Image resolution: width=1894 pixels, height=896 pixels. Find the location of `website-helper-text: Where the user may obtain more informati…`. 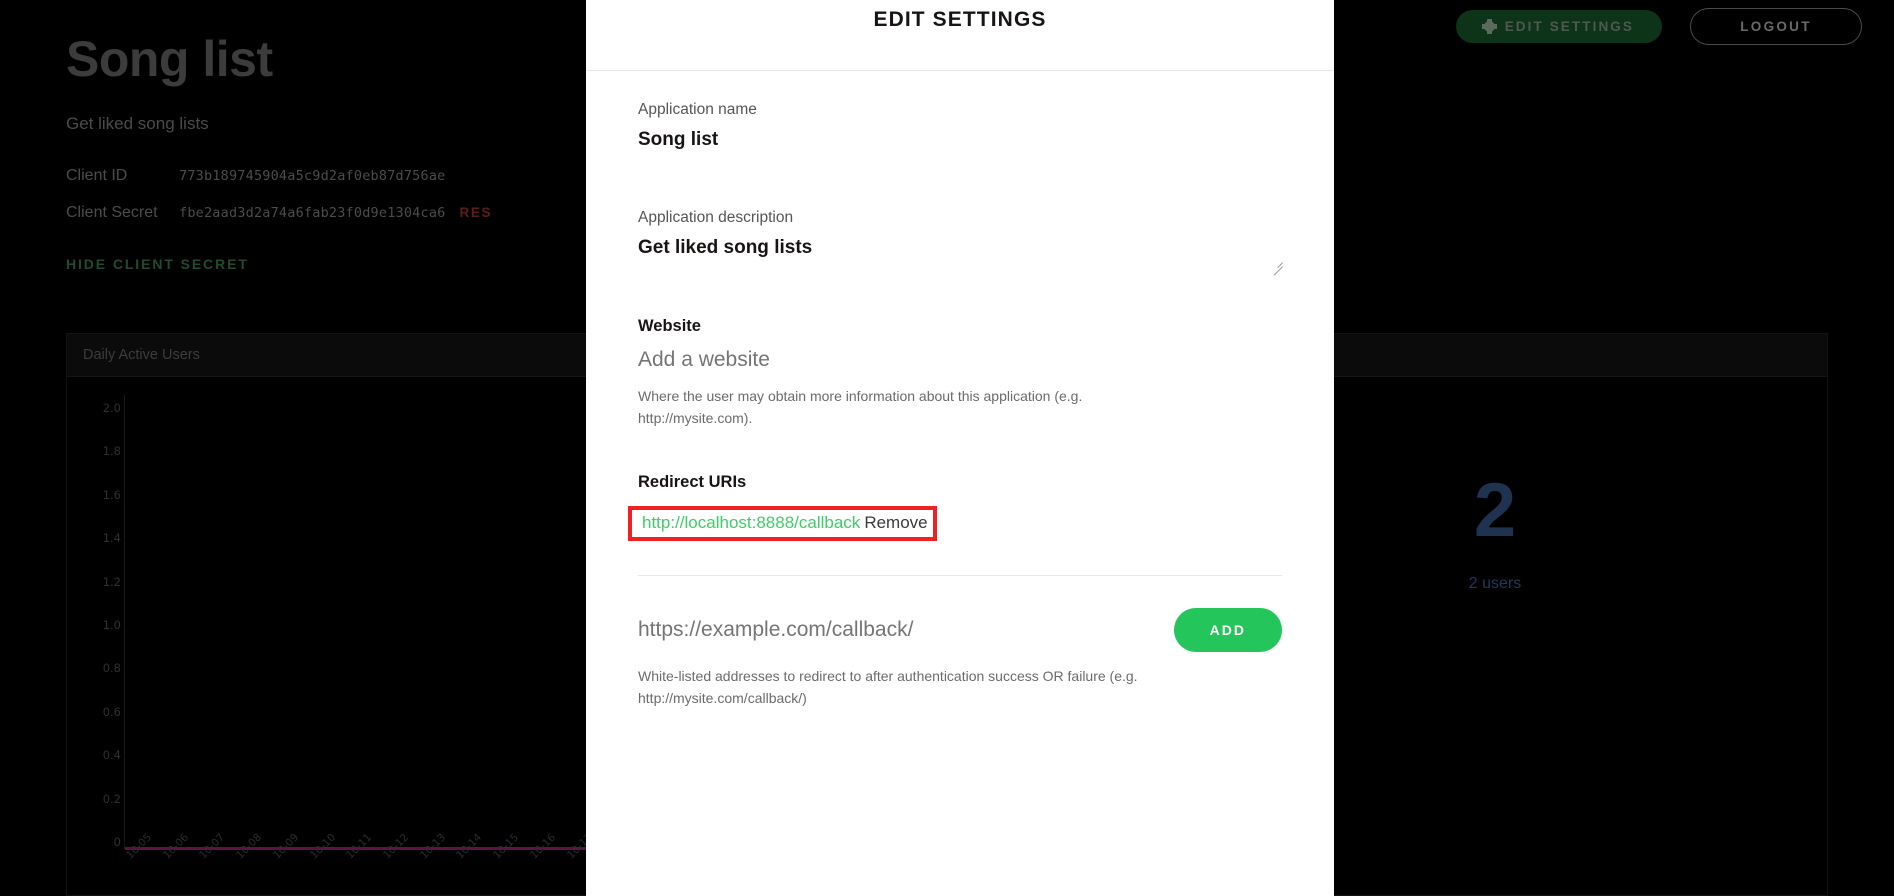

website-helper-text: Where the user may obtain more informati… is located at coordinates (860, 407).